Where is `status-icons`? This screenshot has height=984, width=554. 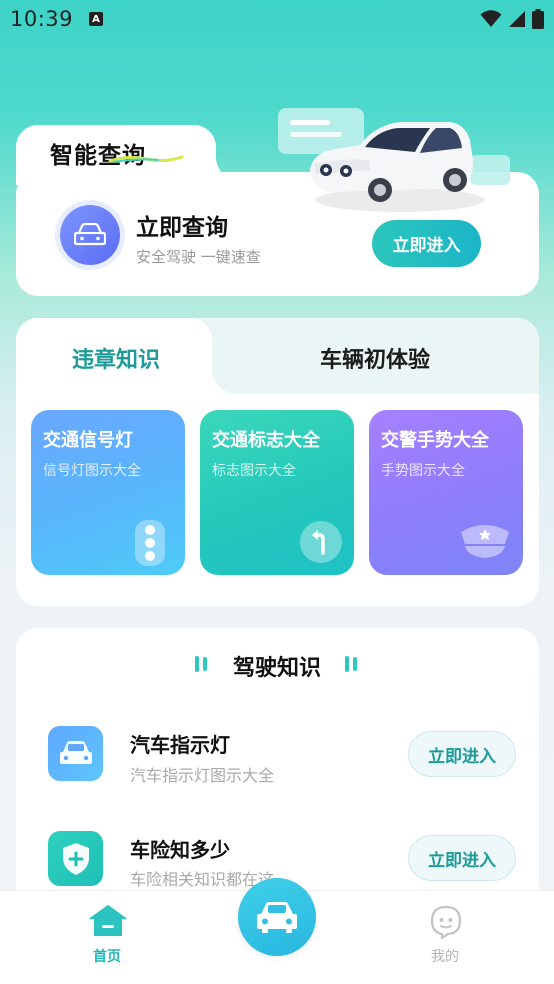 status-icons is located at coordinates (512, 19).